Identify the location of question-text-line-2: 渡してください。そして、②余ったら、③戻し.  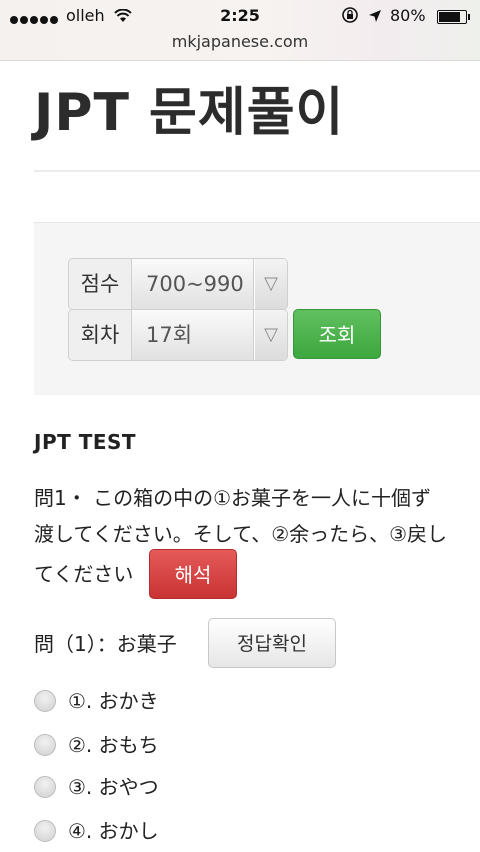
(241, 534).